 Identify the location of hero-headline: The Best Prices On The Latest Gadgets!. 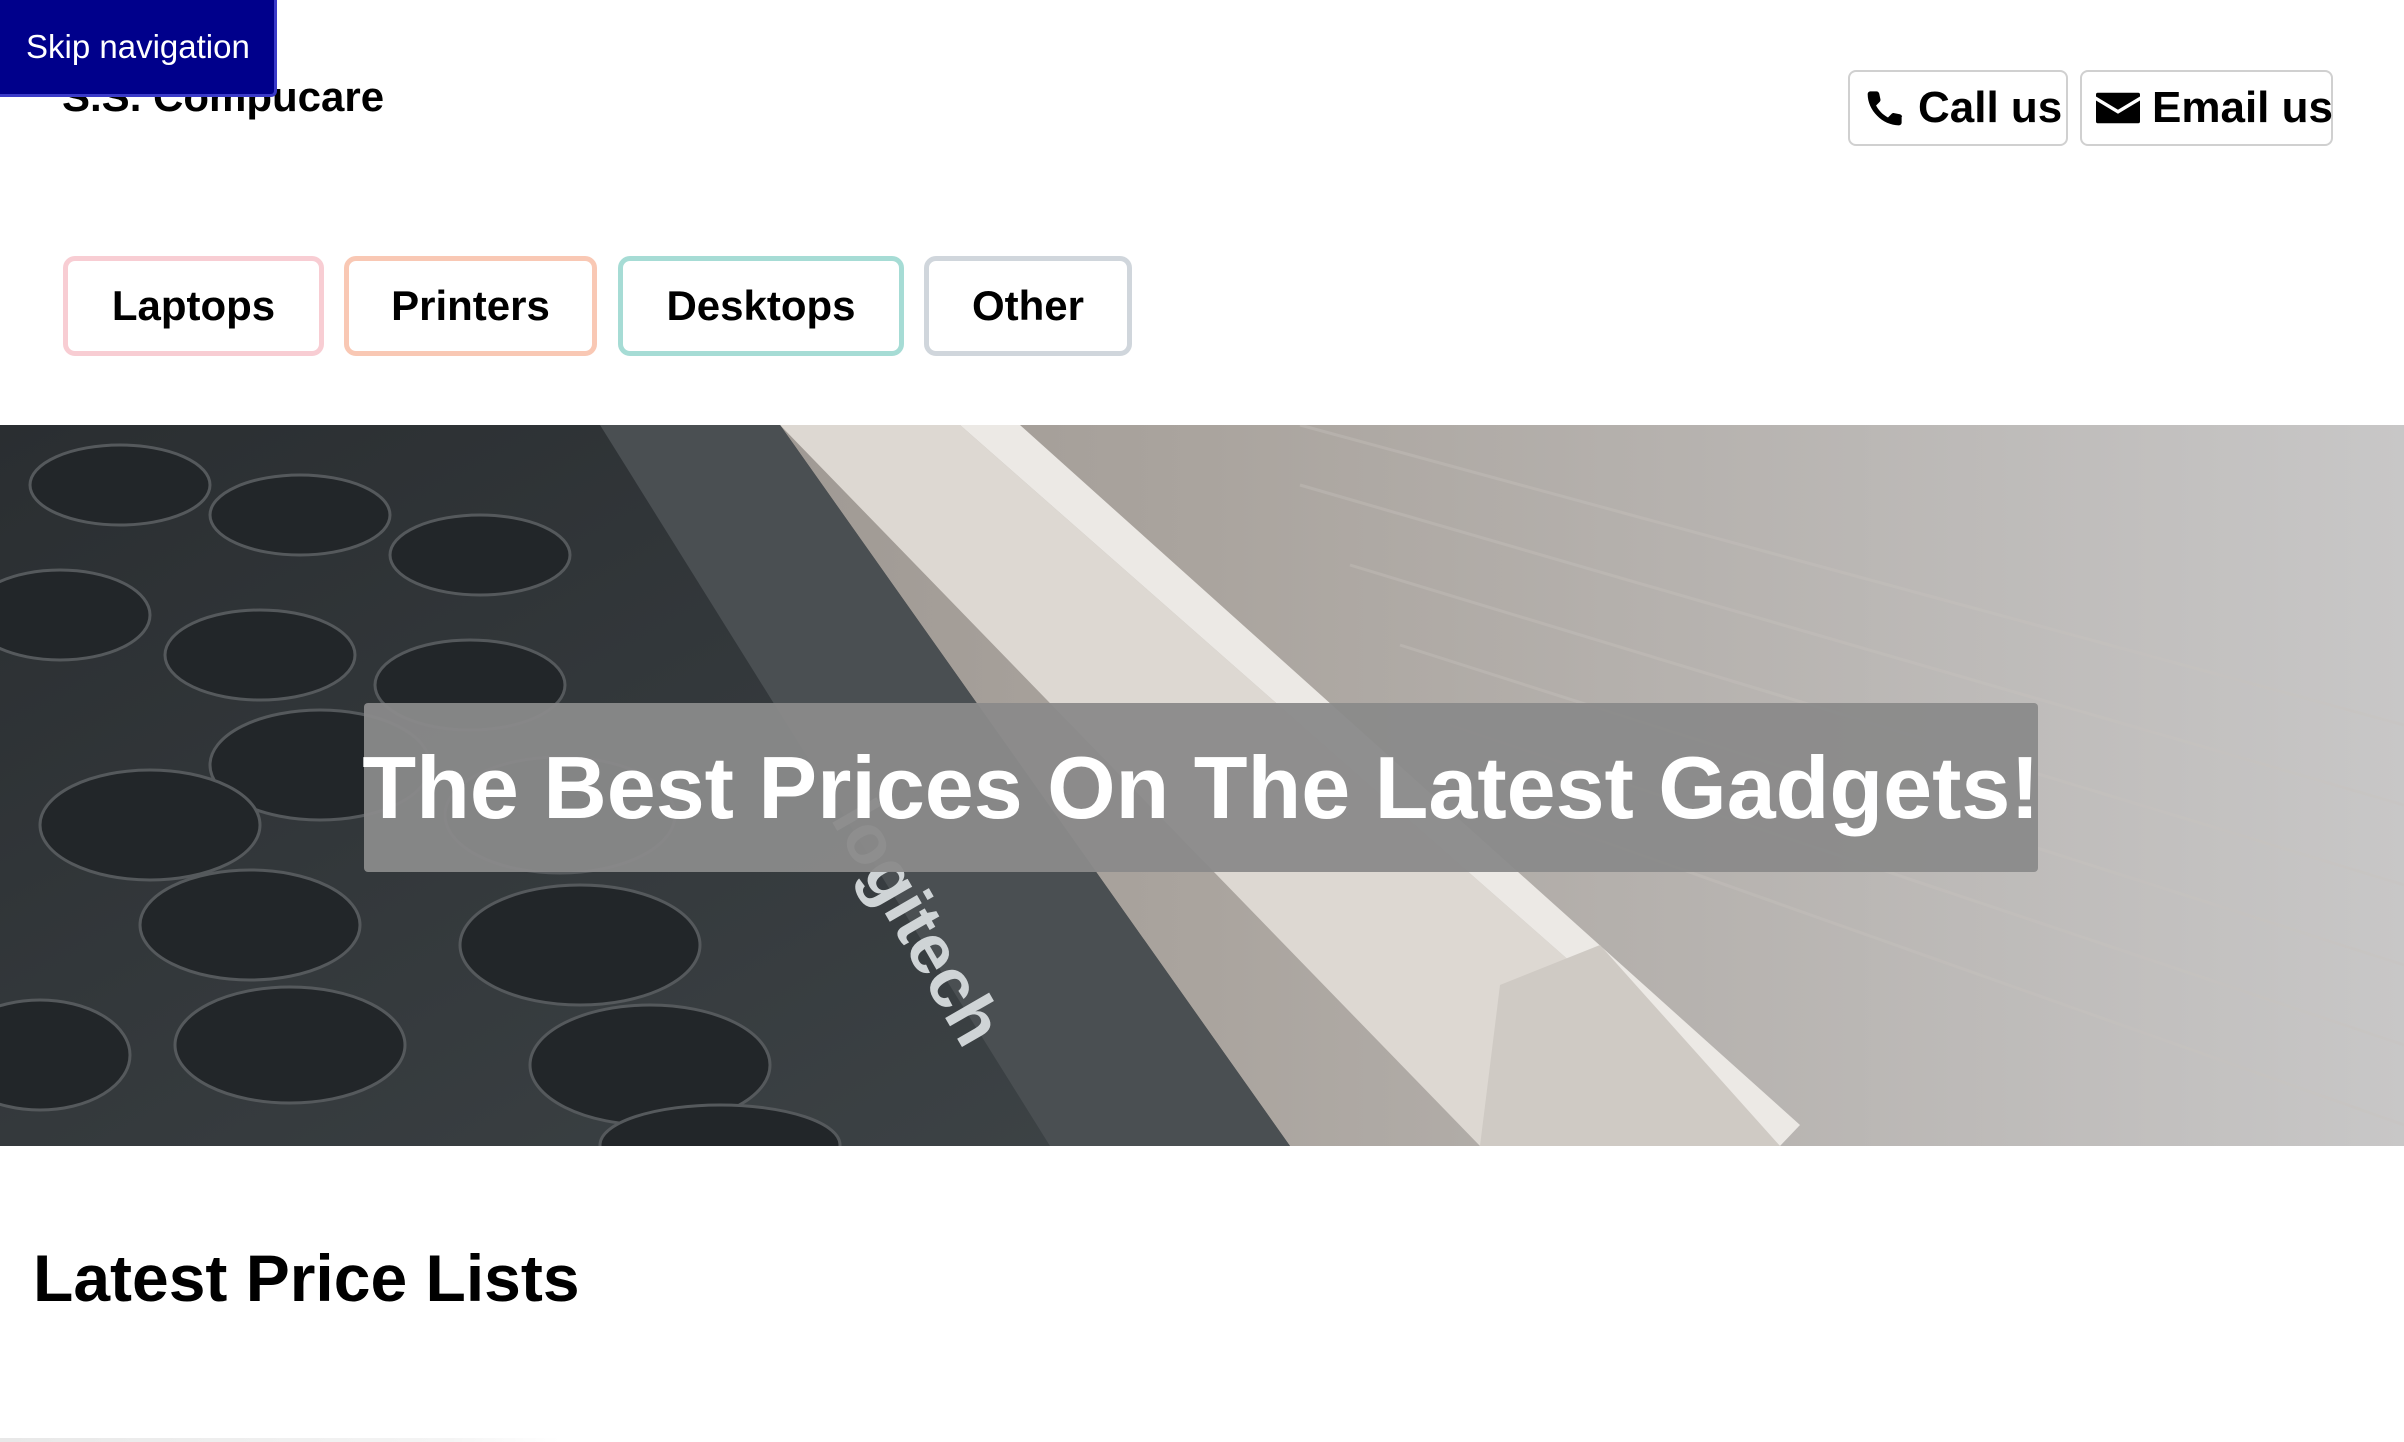
(1201, 787).